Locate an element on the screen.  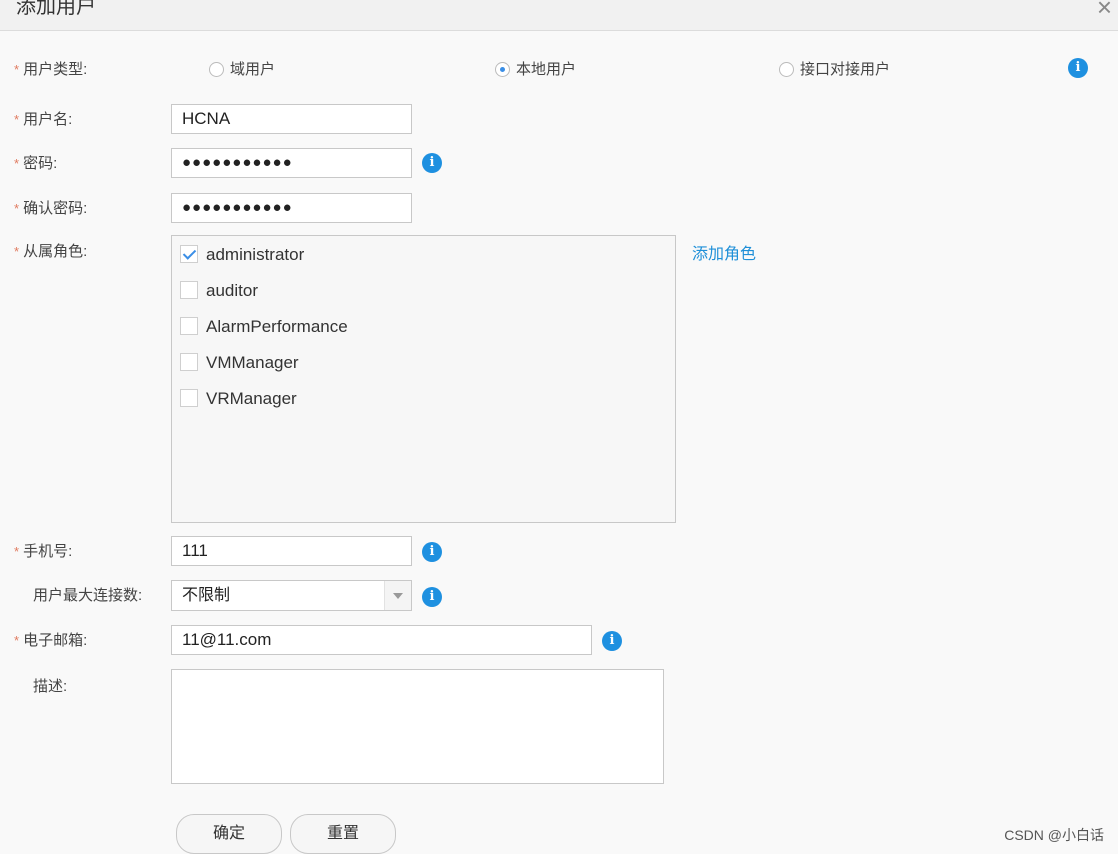
roles-label: * 从属角色: is located at coordinates (50, 252).